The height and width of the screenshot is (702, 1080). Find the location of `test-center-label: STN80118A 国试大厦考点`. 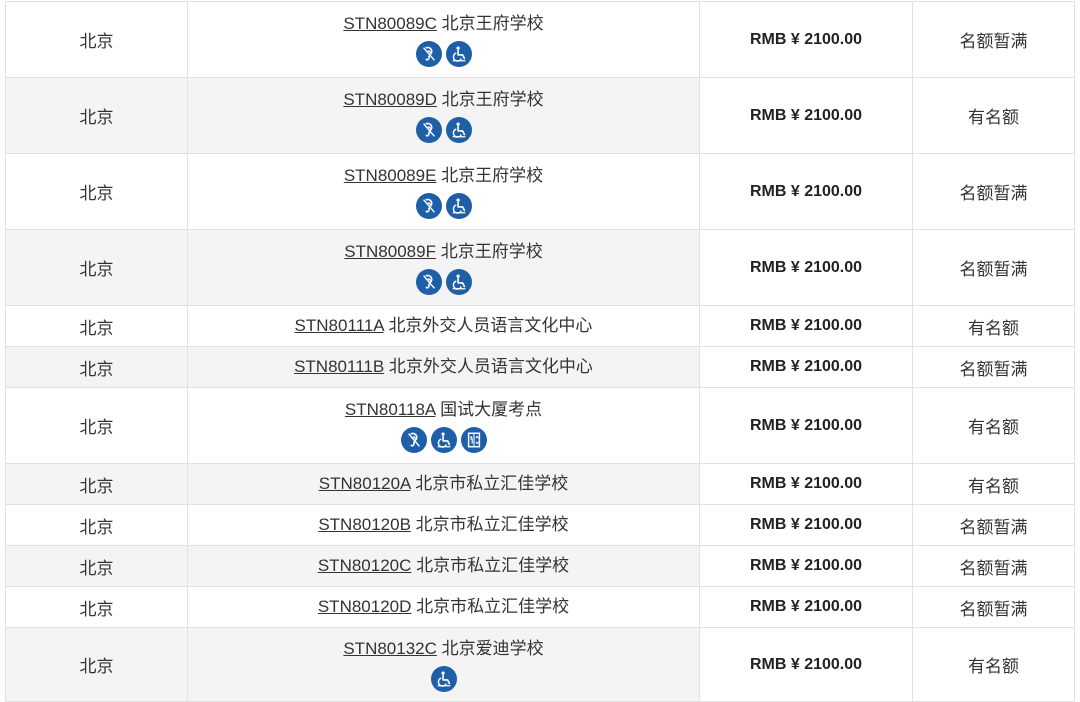

test-center-label: STN80118A 国试大厦考点 is located at coordinates (443, 410).